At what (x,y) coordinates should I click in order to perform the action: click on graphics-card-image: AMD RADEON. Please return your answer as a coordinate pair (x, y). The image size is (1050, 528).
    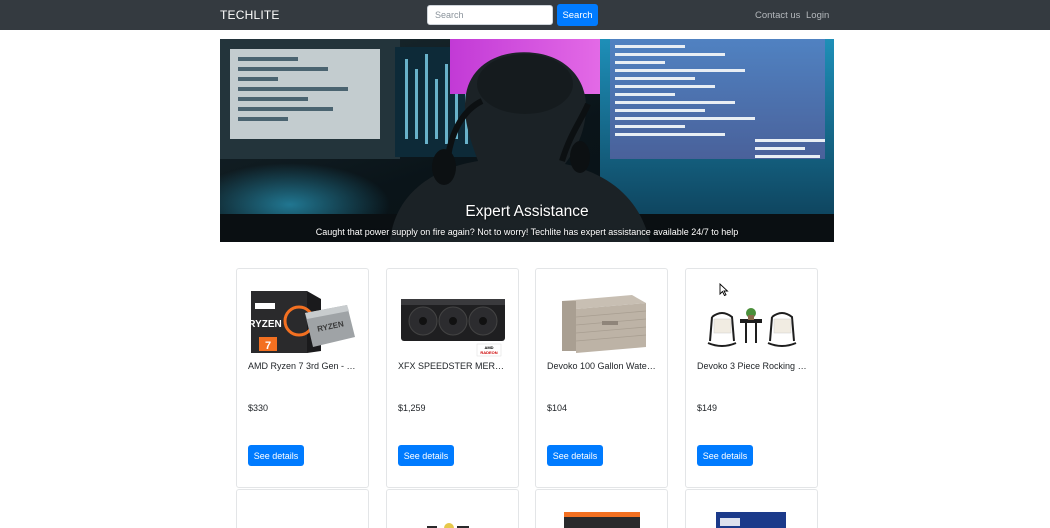
    Looking at the image, I should click on (453, 328).